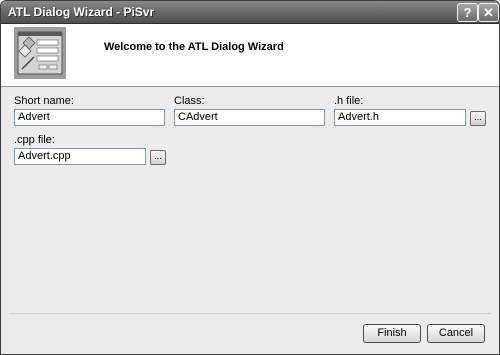 This screenshot has width=500, height=355. What do you see at coordinates (400, 117) in the screenshot?
I see `h-file-input: Advert.h` at bounding box center [400, 117].